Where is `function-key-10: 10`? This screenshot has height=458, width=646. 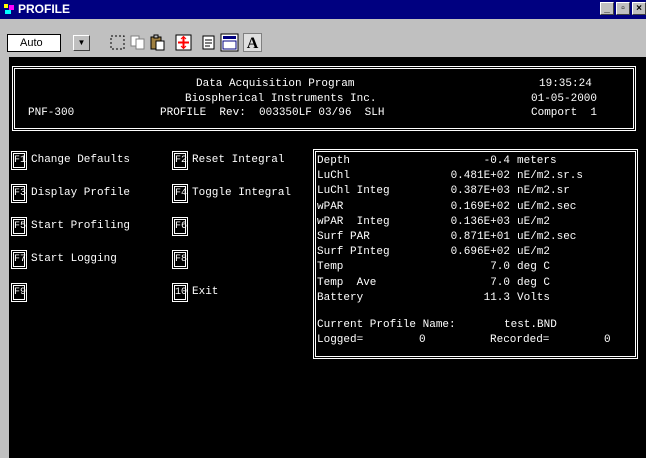
function-key-10: 10 is located at coordinates (180, 292).